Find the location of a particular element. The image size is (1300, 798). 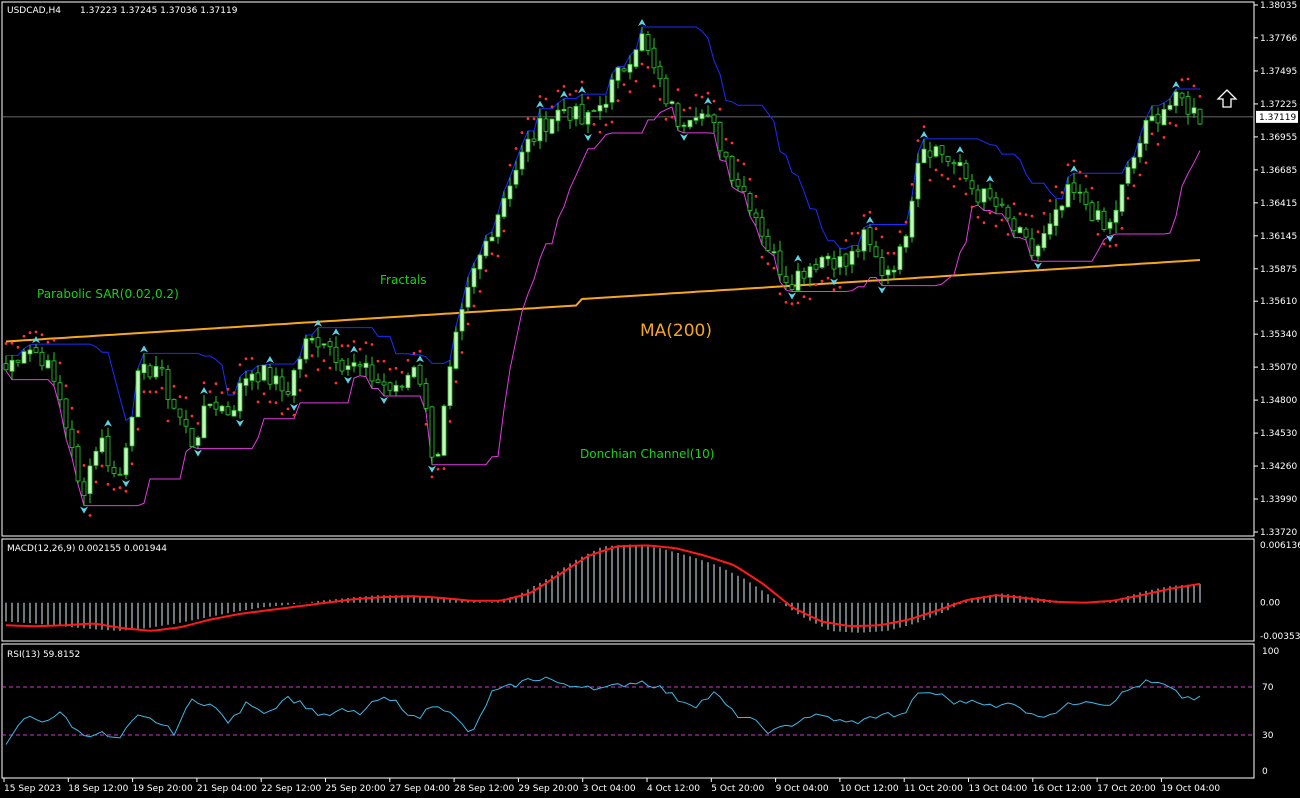

macd-axis-label: -0.003536 is located at coordinates (1280, 637).